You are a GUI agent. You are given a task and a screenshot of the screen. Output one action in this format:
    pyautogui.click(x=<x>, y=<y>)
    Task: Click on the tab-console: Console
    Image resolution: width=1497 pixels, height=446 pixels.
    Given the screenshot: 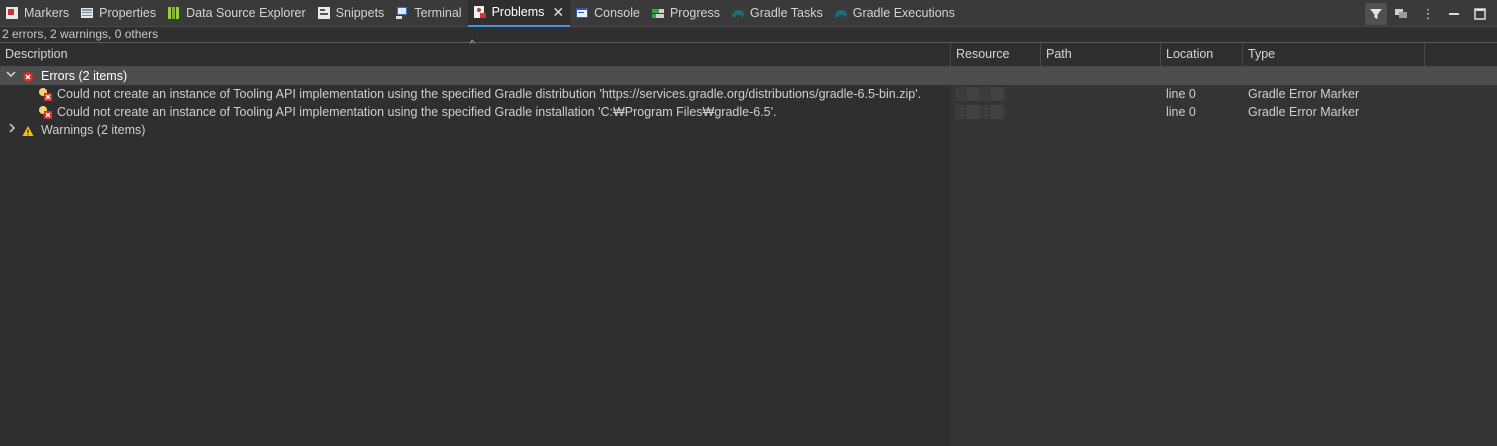 What is the action you would take?
    pyautogui.click(x=608, y=13)
    